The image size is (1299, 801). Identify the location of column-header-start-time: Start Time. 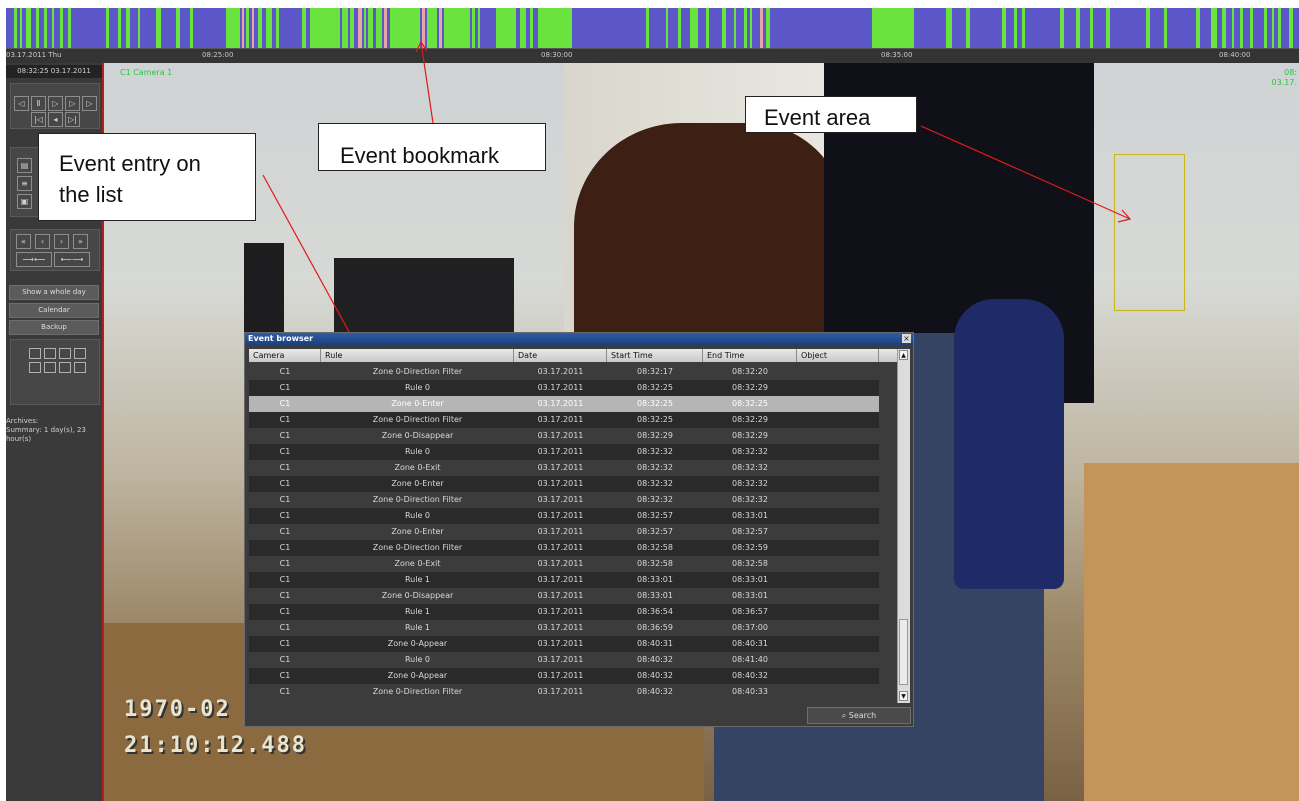
(655, 355).